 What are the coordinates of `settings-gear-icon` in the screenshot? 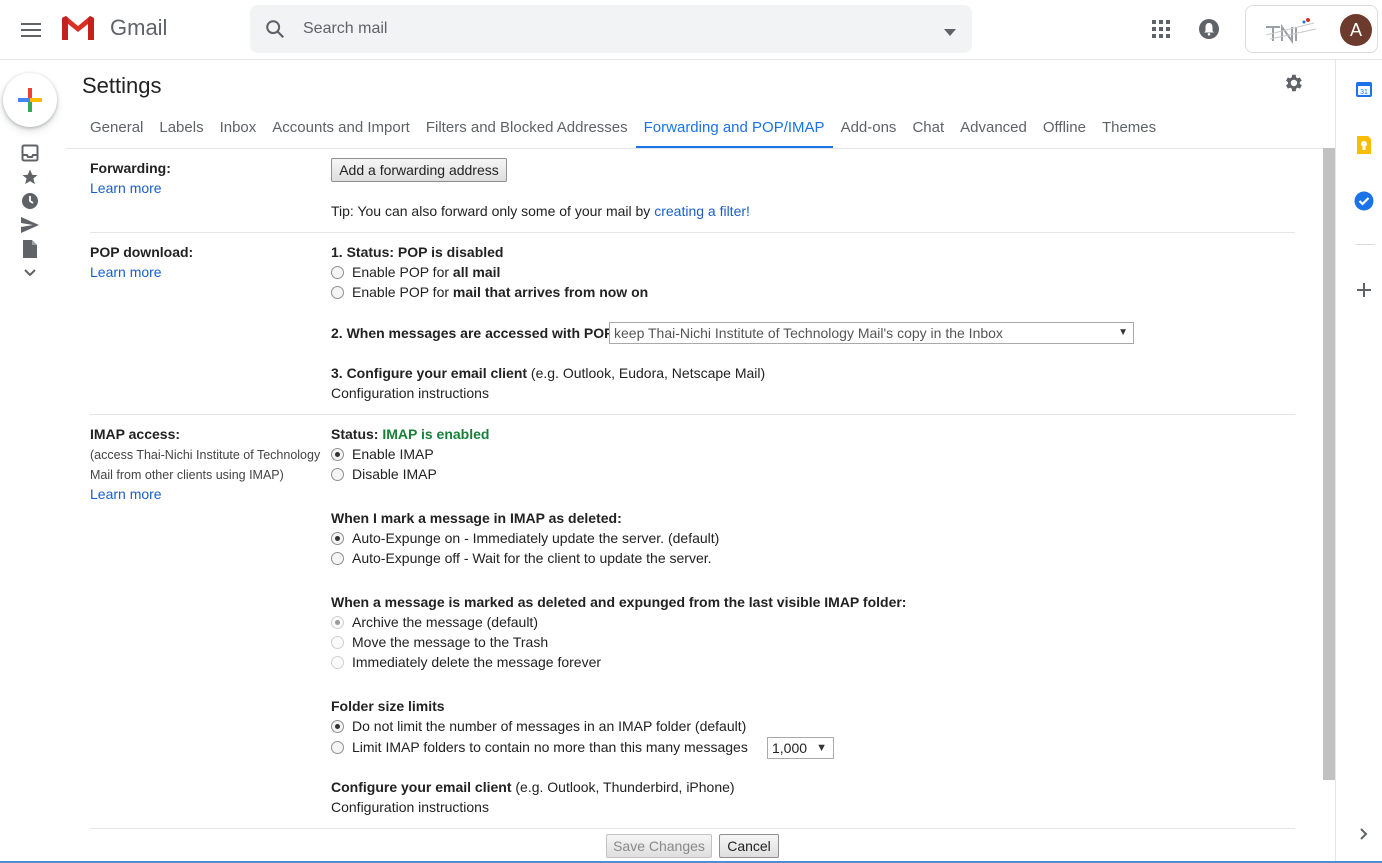 It's located at (1293, 83).